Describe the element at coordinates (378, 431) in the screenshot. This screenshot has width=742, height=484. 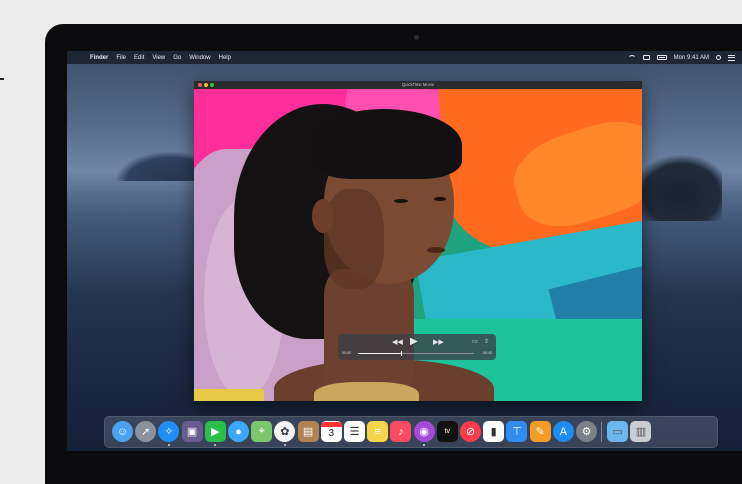
I see `notes-icon: ≡` at that location.